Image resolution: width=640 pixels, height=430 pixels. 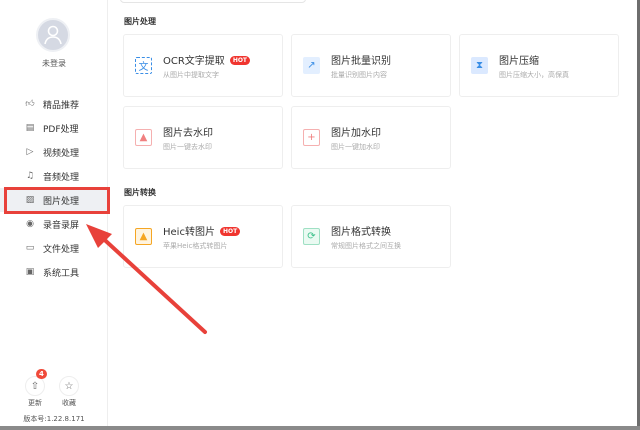 I want to click on card-compress: ⧗ 图片压缩 图片压缩大小，高保真, so click(x=539, y=65).